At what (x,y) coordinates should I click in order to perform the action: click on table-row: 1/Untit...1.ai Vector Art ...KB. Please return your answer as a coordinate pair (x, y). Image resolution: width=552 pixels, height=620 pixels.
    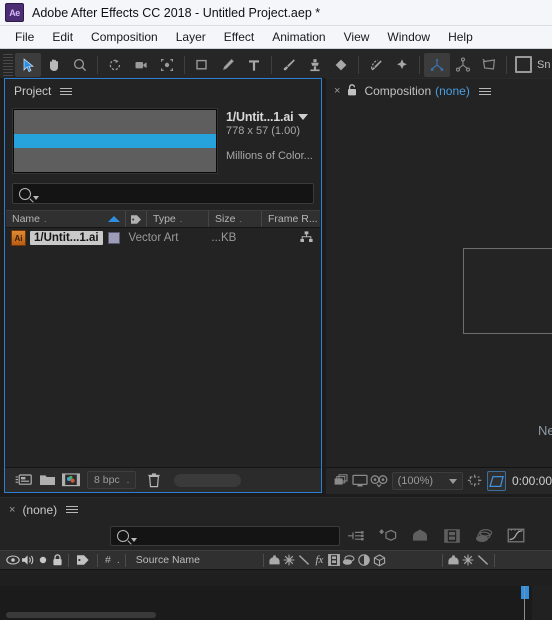
    Looking at the image, I should click on (163, 238).